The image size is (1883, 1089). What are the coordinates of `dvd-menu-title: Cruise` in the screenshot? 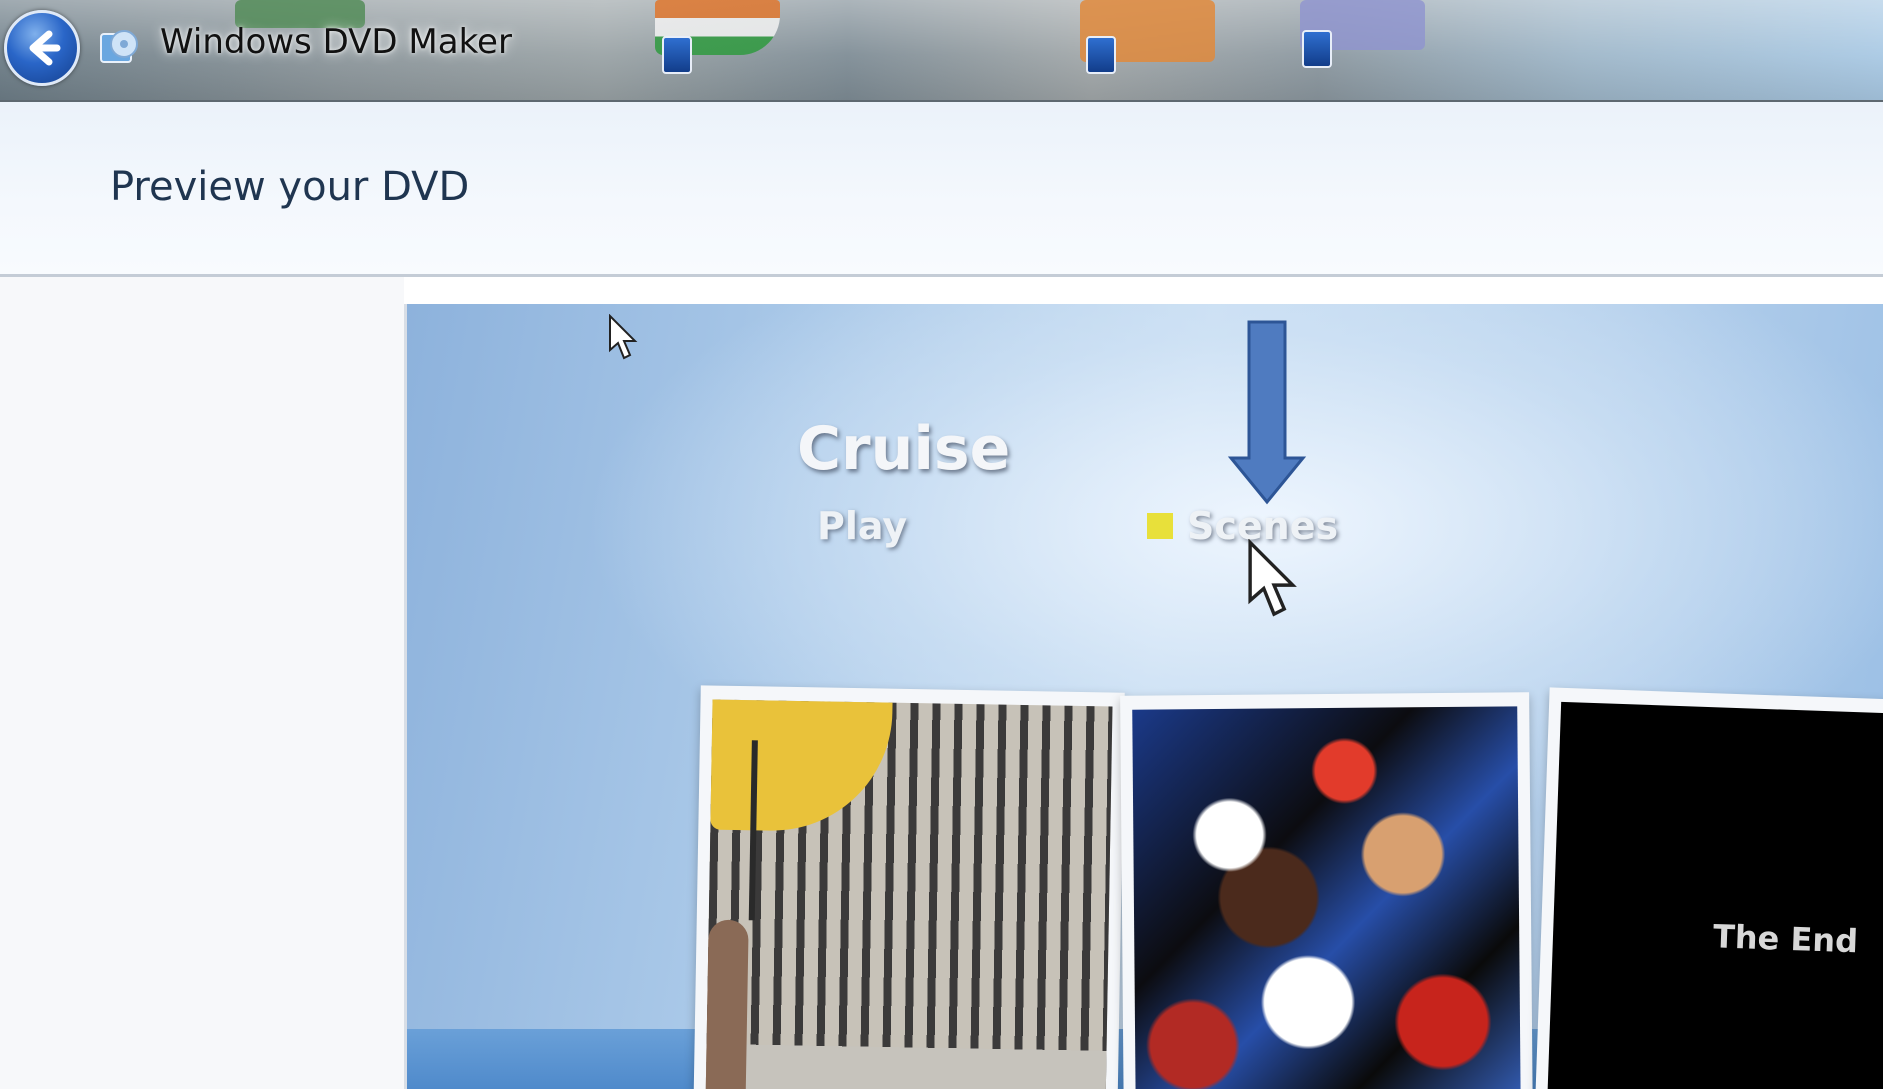 It's located at (904, 449).